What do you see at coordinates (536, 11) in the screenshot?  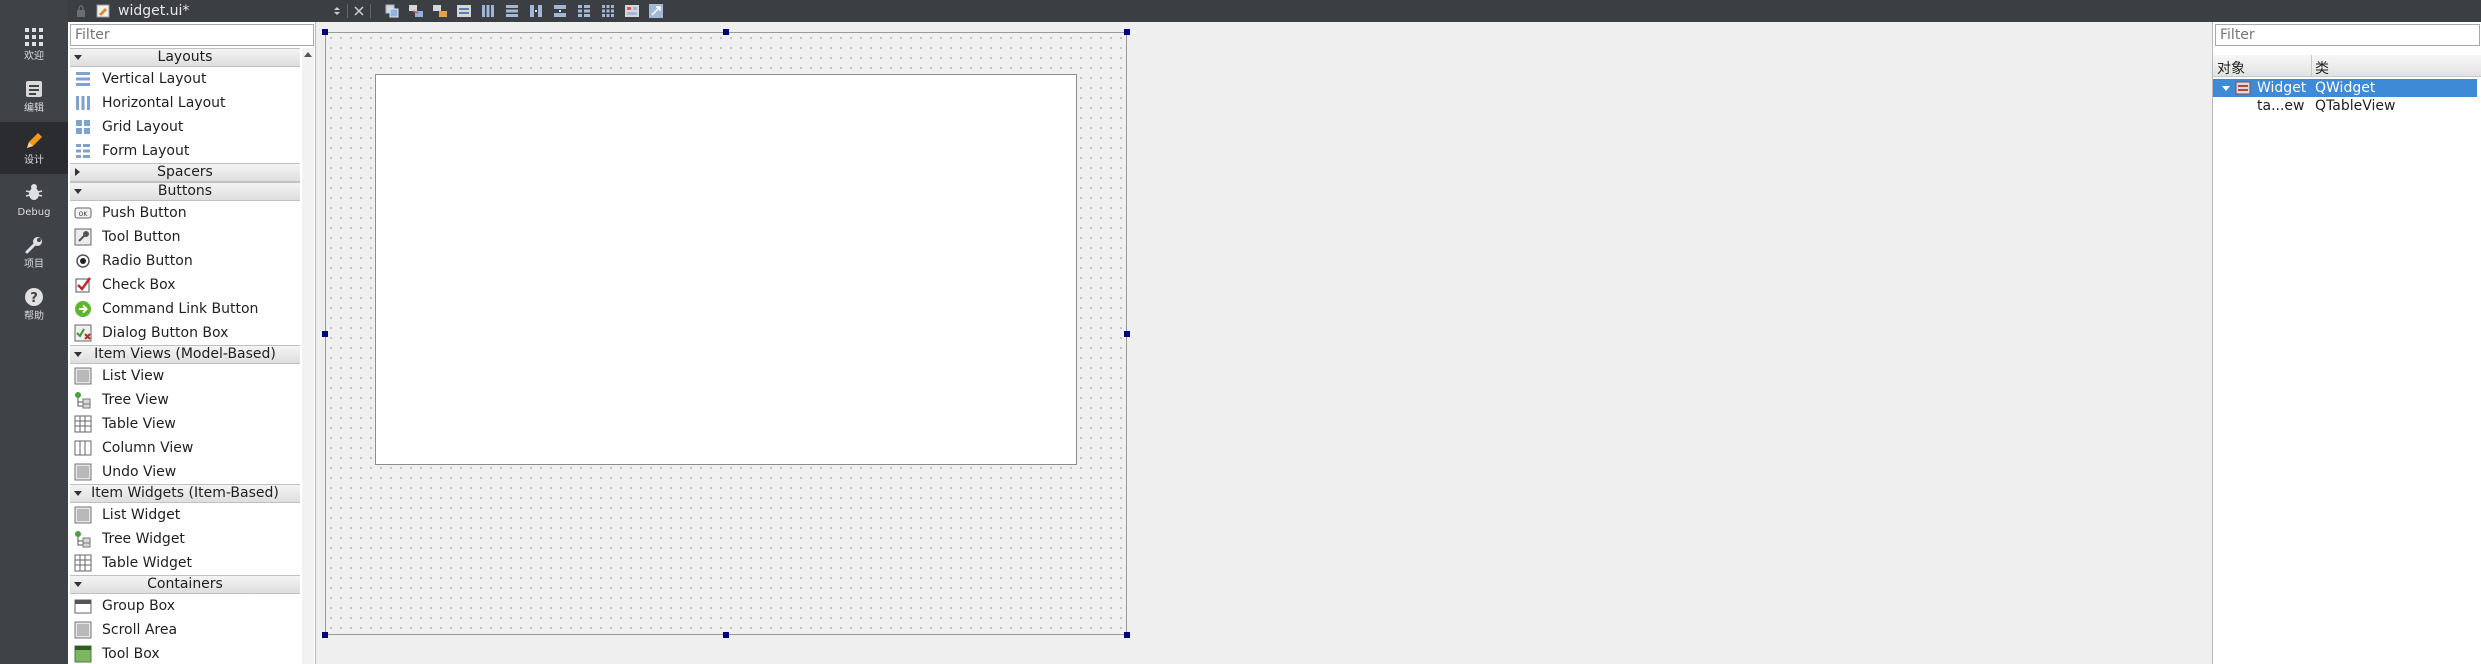 I see `layout-splitter-horizontal-icon` at bounding box center [536, 11].